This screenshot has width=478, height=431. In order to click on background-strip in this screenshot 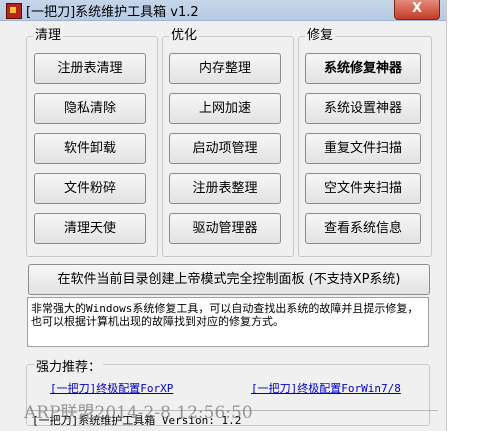, I will do `click(462, 215)`.